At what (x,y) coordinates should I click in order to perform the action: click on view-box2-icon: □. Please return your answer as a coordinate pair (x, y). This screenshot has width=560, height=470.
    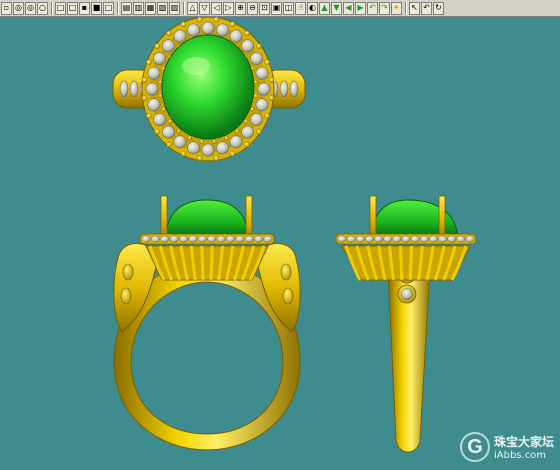
    Looking at the image, I should click on (72, 8).